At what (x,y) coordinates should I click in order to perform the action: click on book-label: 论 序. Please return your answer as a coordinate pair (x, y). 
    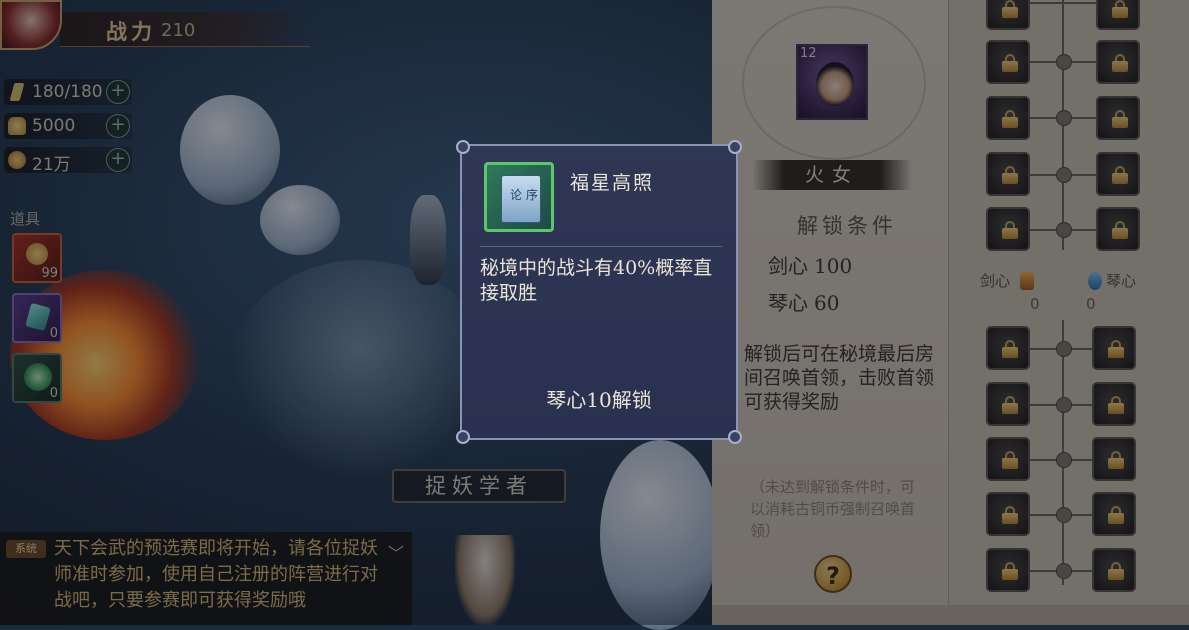
    Looking at the image, I should click on (524, 195).